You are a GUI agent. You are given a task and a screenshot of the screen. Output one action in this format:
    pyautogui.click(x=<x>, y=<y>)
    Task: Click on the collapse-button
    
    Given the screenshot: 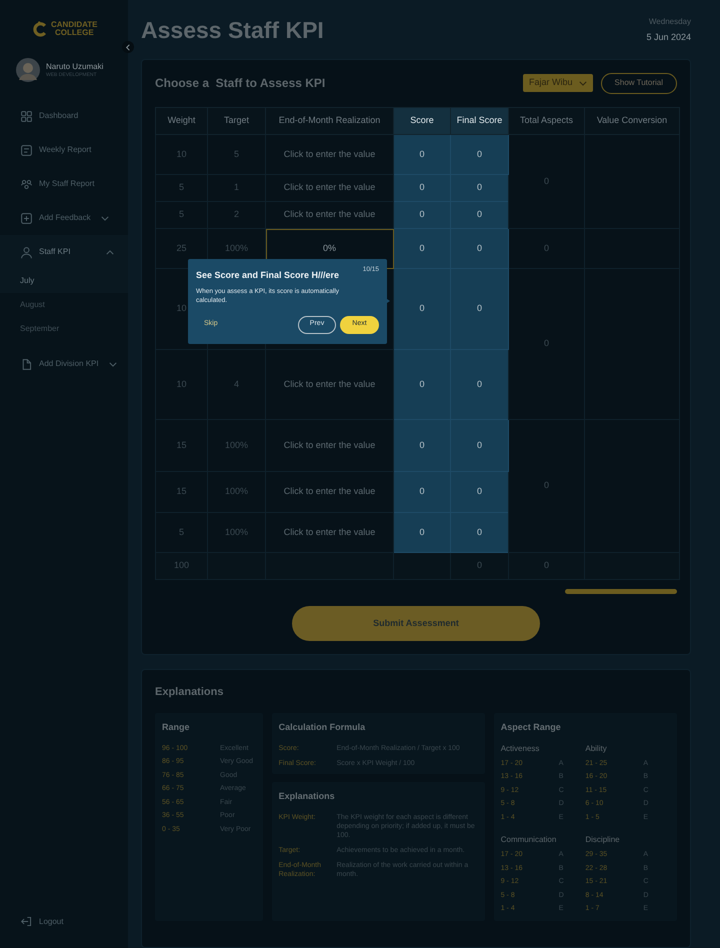 What is the action you would take?
    pyautogui.click(x=128, y=47)
    